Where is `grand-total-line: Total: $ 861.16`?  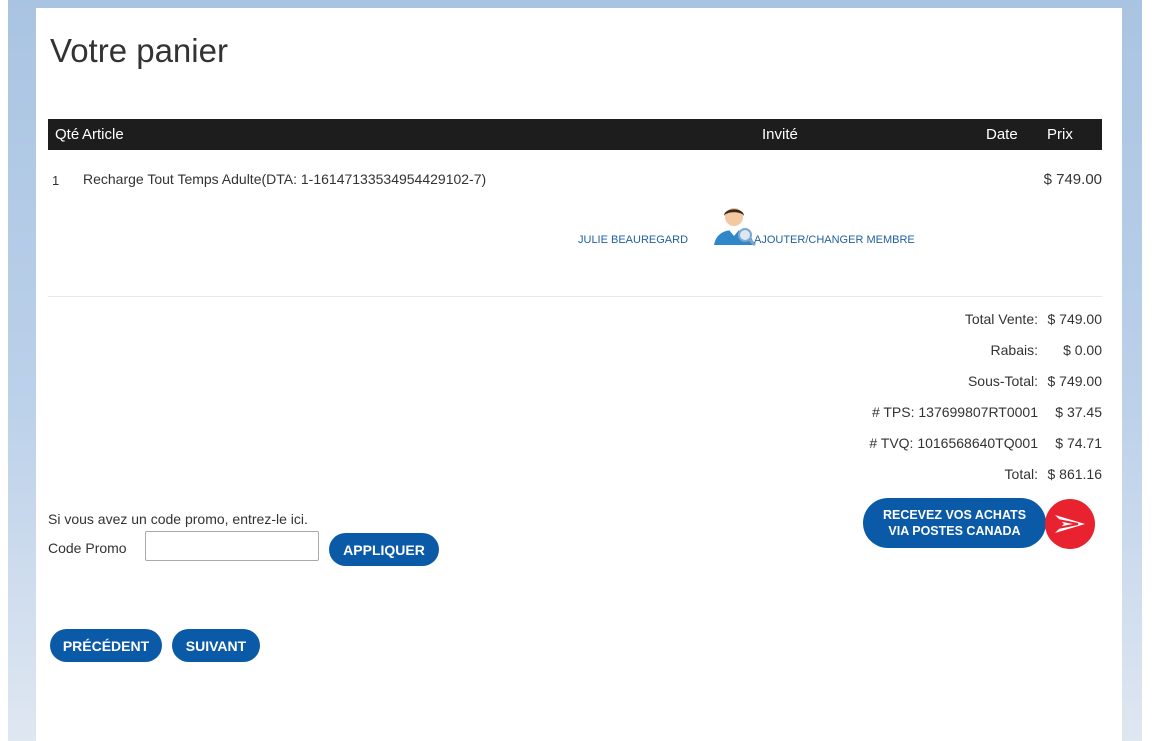
grand-total-line: Total: $ 861.16 is located at coordinates (985, 473).